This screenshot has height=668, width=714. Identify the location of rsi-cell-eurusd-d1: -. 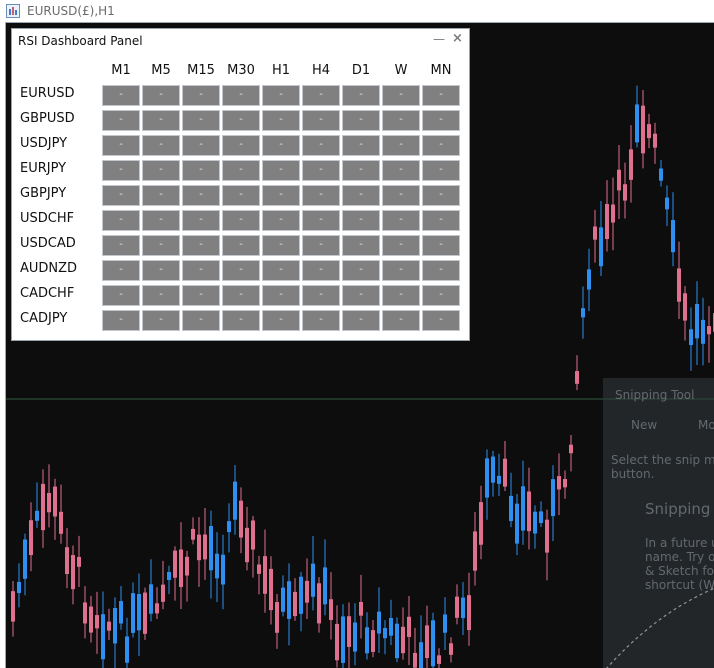
(361, 95).